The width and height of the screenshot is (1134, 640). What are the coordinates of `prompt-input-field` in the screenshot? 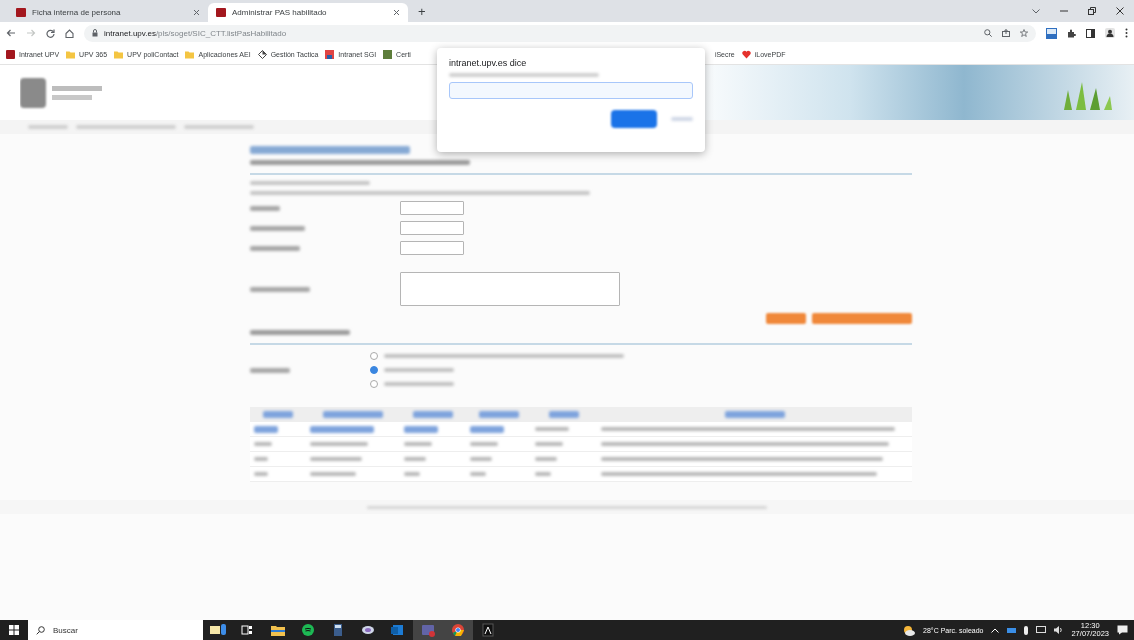 It's located at (571, 90).